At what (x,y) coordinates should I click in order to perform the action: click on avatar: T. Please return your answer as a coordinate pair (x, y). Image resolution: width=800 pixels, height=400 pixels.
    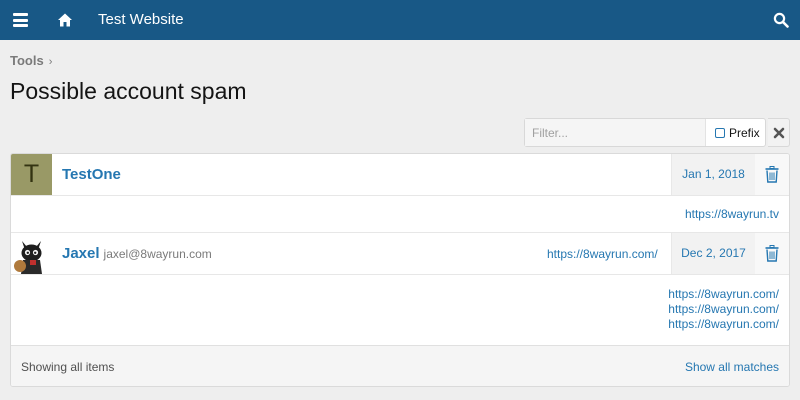
    Looking at the image, I should click on (31, 174).